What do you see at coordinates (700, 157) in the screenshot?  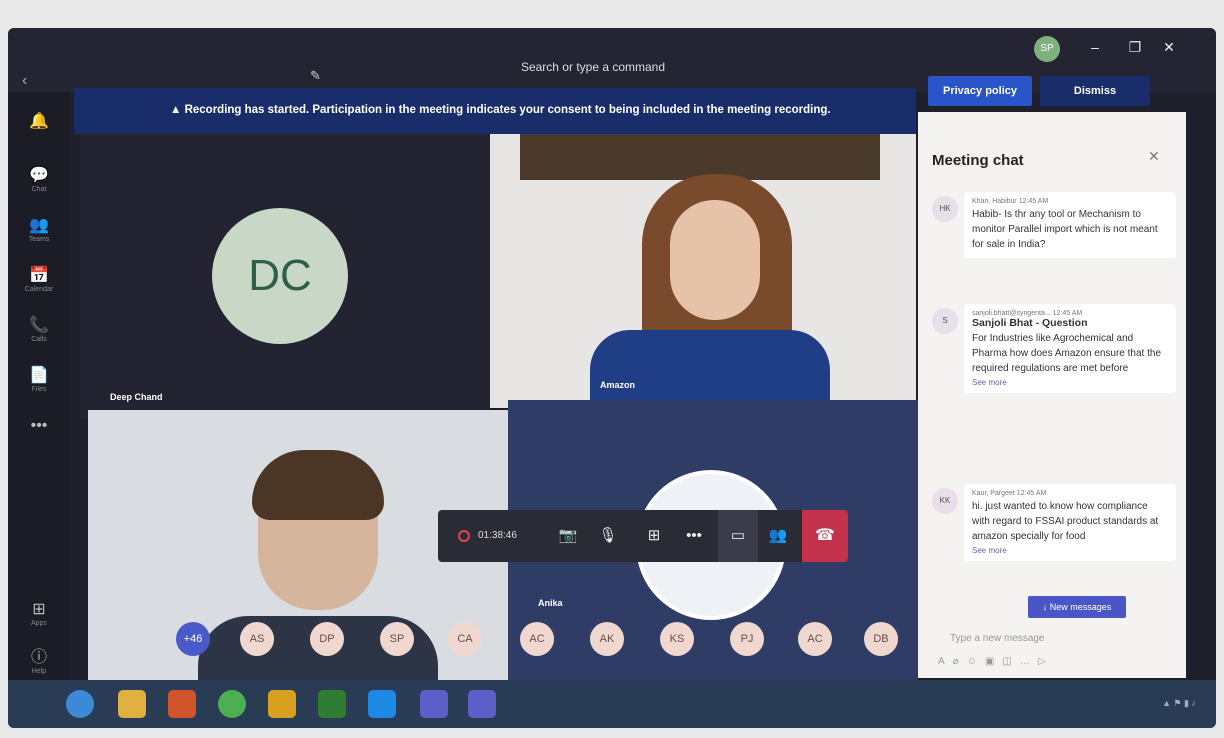 I see `wall-art` at bounding box center [700, 157].